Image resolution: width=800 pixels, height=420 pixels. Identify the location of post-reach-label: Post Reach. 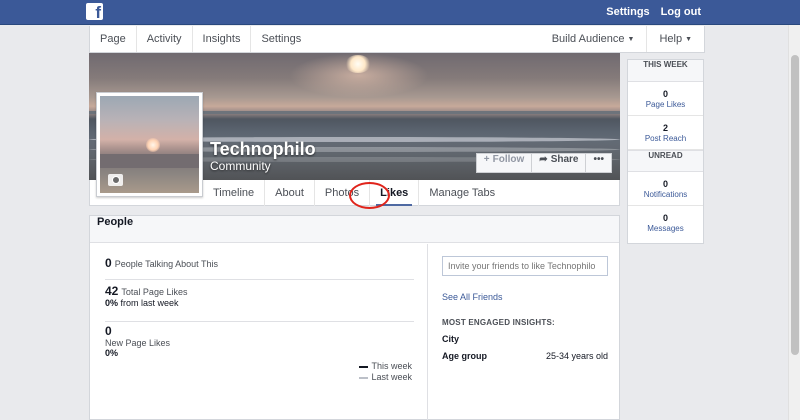
(665, 138).